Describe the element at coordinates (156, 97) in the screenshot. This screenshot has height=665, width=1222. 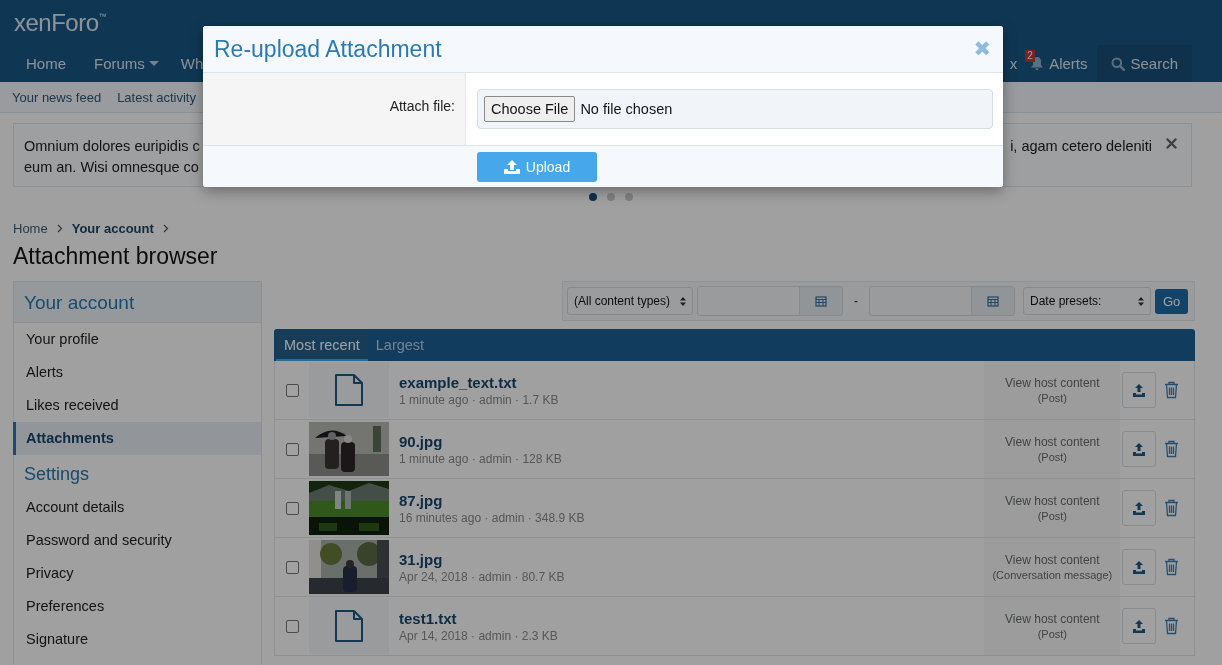
I see `subnav-link: Latest activity` at that location.